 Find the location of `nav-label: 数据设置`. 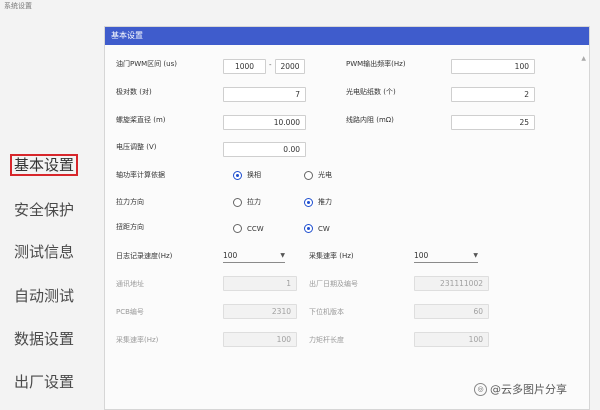

nav-label: 数据设置 is located at coordinates (43, 339).